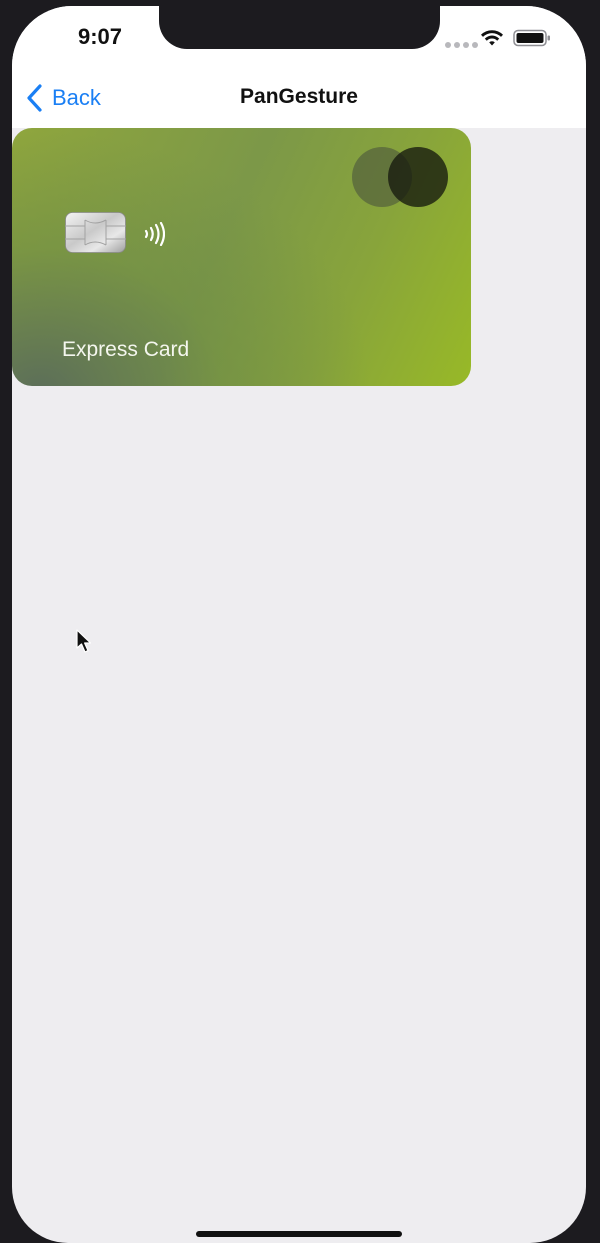 The width and height of the screenshot is (600, 1243). I want to click on wifi-icon, so click(492, 38).